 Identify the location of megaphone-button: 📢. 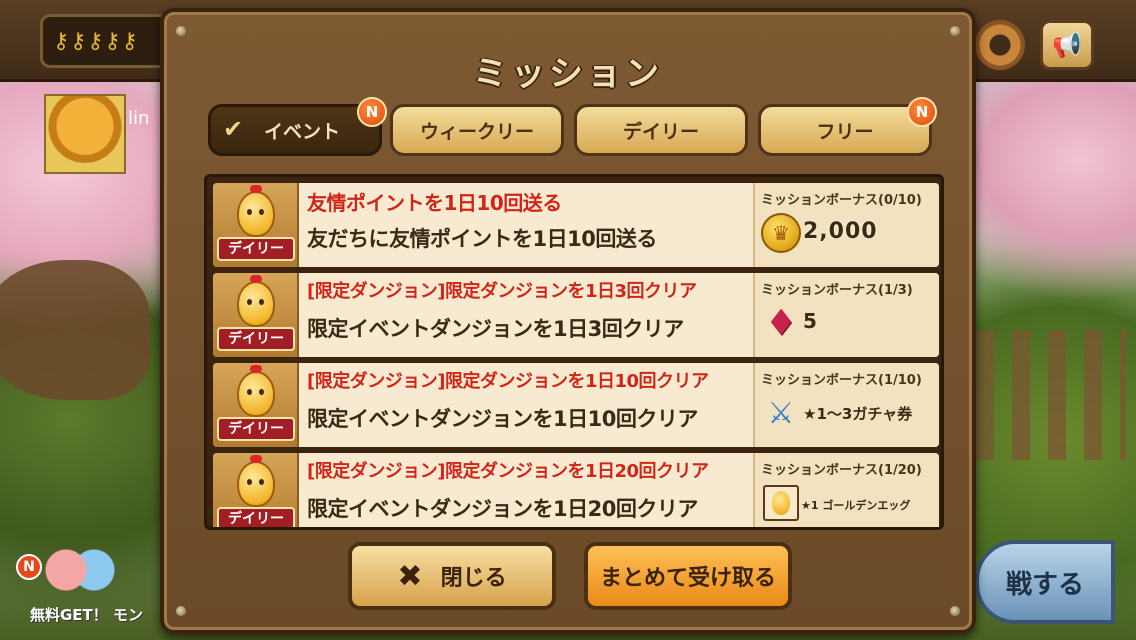
(1067, 45).